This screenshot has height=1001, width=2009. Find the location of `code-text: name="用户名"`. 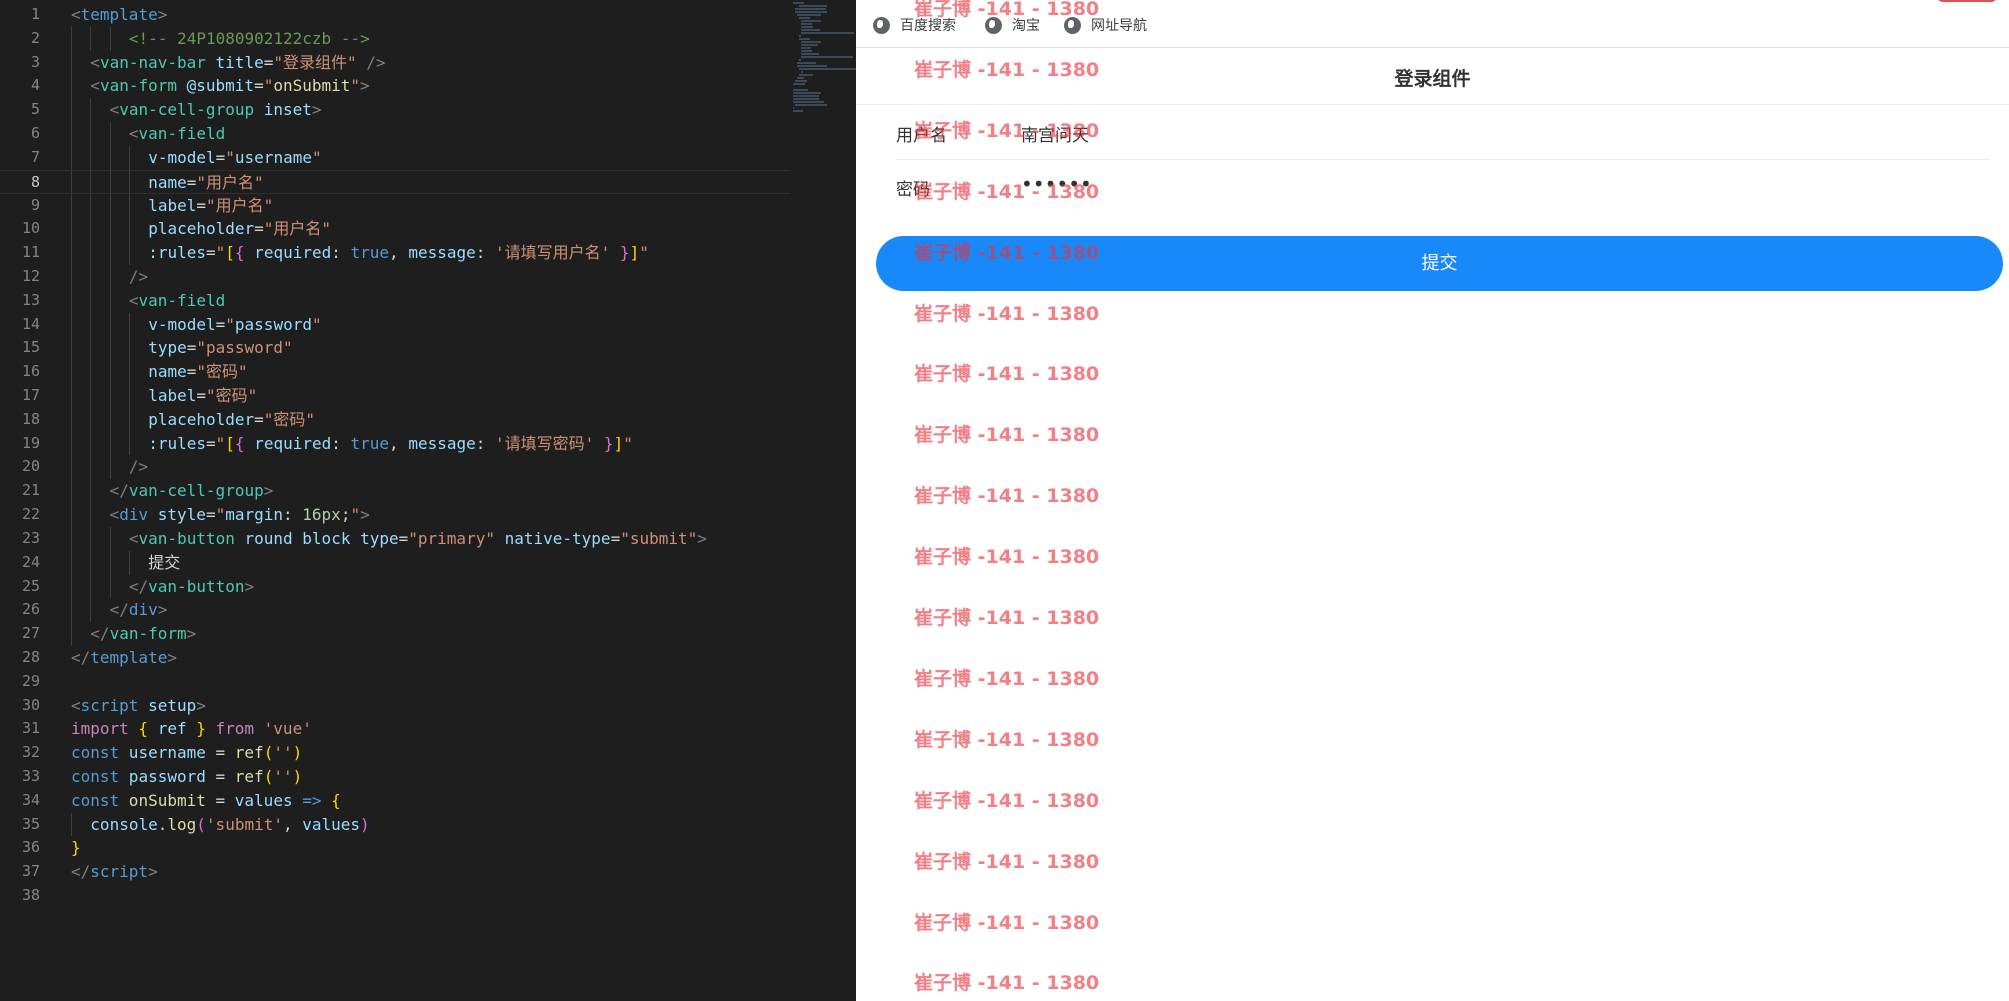

code-text: name="用户名" is located at coordinates (205, 183).